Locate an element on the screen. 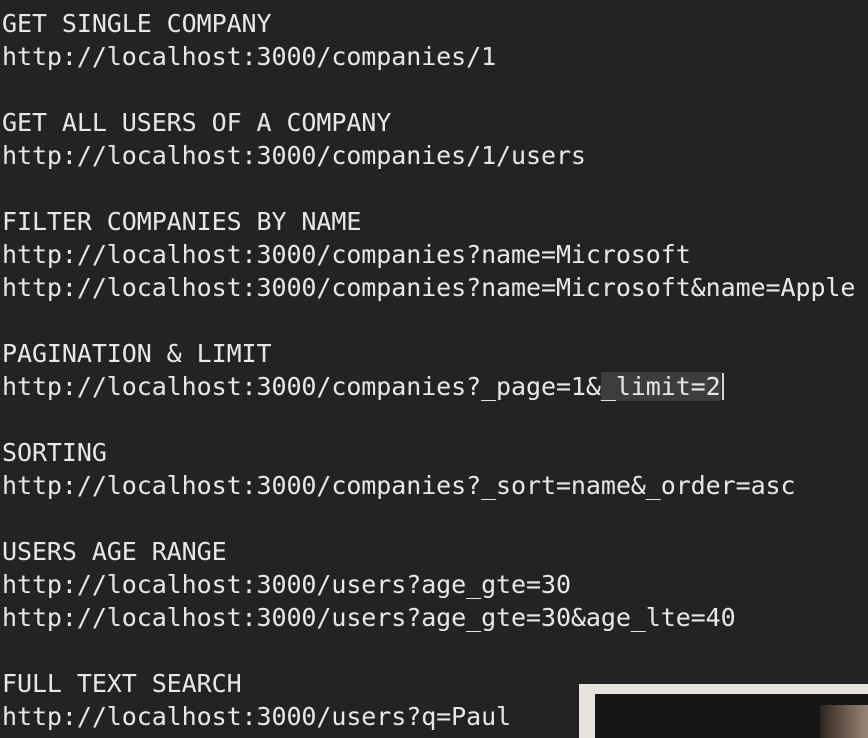 The image size is (868, 738). section-heading: USERS AGE RANGE is located at coordinates (114, 551).